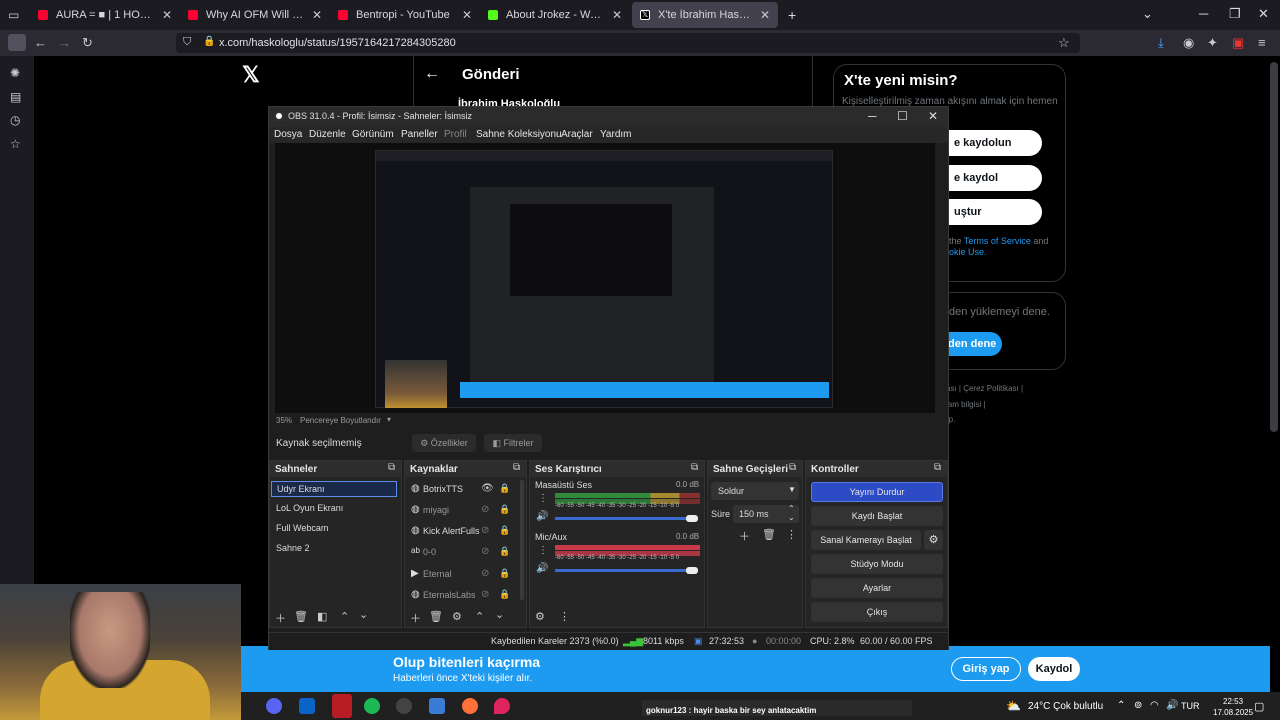 This screenshot has width=1280, height=720. I want to click on mixer-menu-icon: ⋮, so click(564, 616).